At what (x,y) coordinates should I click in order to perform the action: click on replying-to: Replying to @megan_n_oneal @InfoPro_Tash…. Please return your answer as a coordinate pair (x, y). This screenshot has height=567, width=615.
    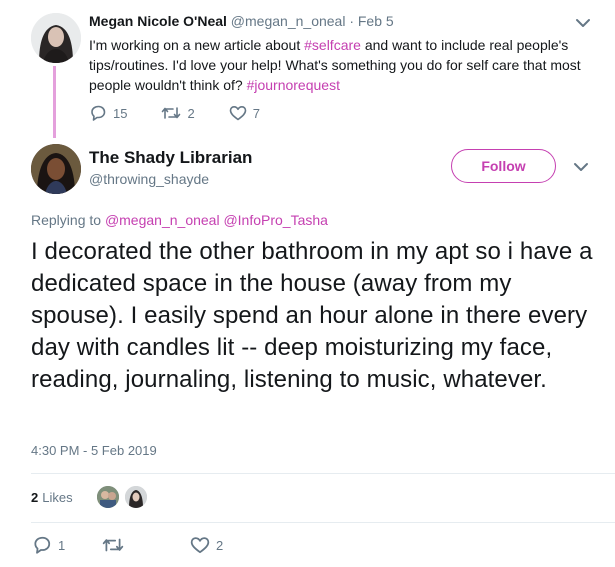
    Looking at the image, I should click on (179, 220).